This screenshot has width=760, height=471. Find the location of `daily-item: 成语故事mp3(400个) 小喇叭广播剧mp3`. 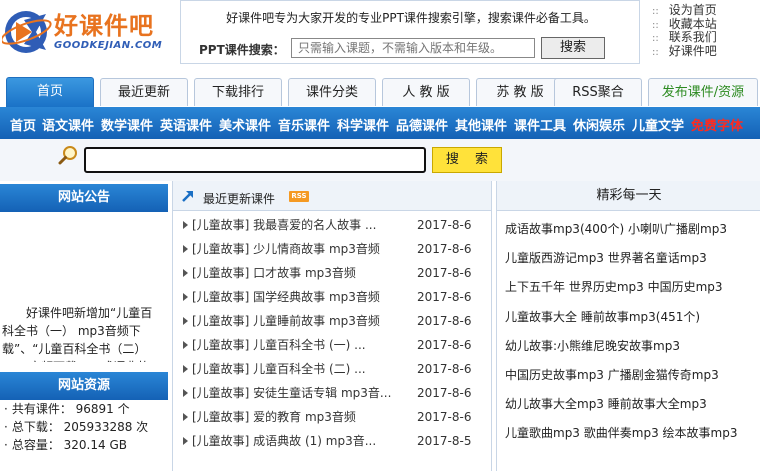

daily-item: 成语故事mp3(400个) 小喇叭广播剧mp3 is located at coordinates (632, 233).